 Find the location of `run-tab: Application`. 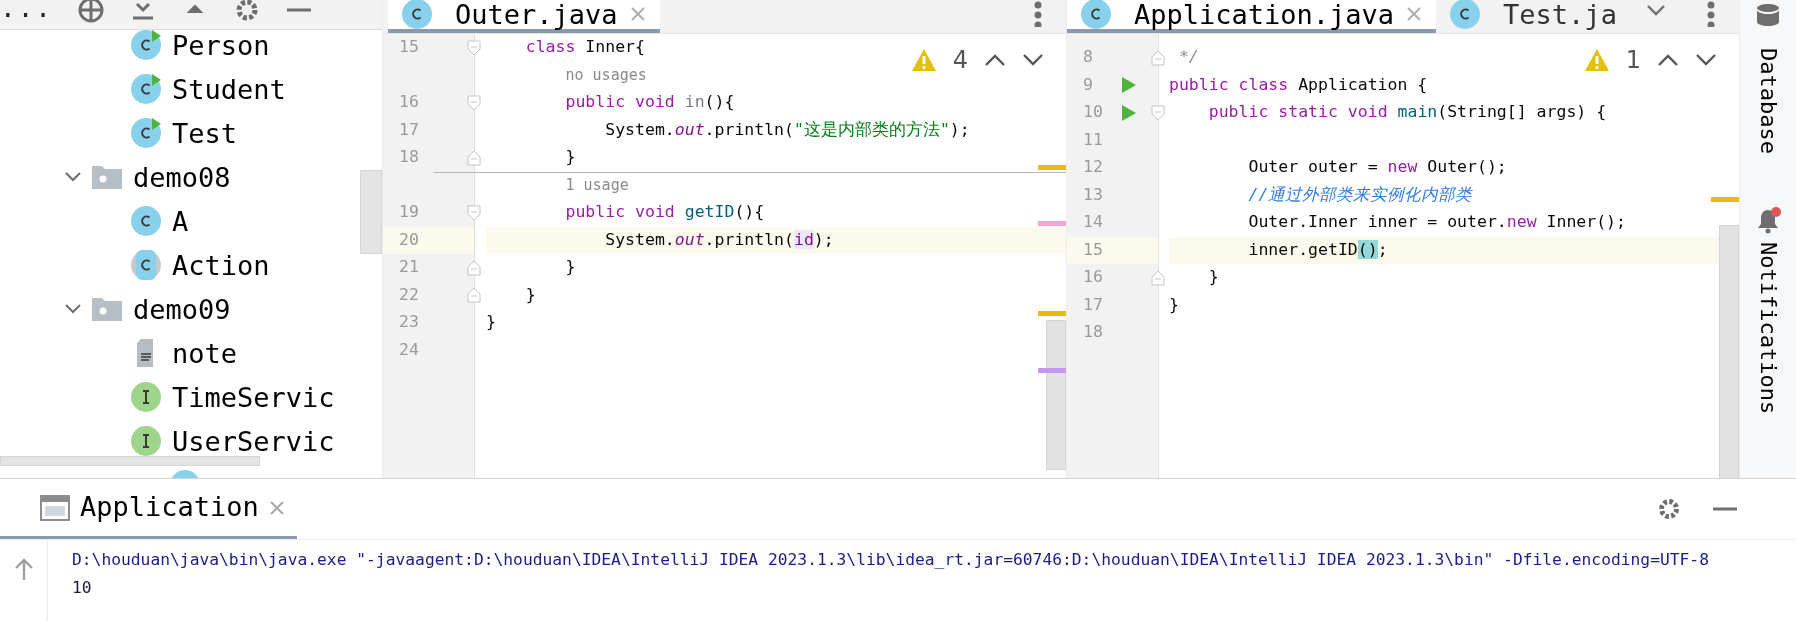

run-tab: Application is located at coordinates (148, 509).